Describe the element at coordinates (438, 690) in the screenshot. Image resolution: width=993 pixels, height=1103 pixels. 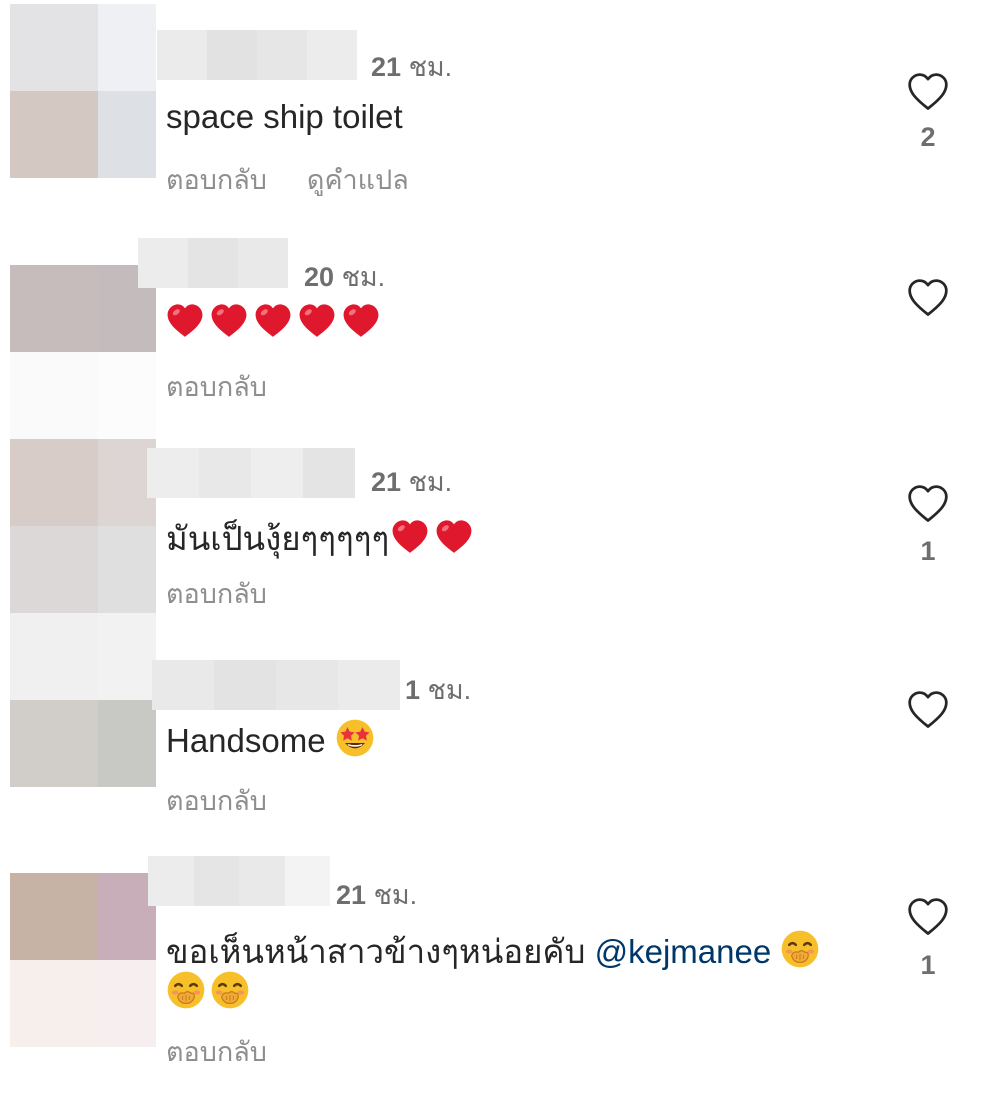
I see `comment-timestamp: 1 ชม.` at that location.